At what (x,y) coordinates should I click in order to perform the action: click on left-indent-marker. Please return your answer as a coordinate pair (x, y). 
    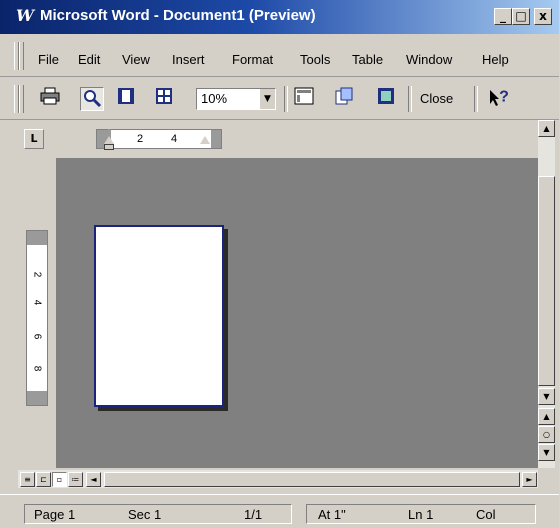
    Looking at the image, I should click on (109, 147).